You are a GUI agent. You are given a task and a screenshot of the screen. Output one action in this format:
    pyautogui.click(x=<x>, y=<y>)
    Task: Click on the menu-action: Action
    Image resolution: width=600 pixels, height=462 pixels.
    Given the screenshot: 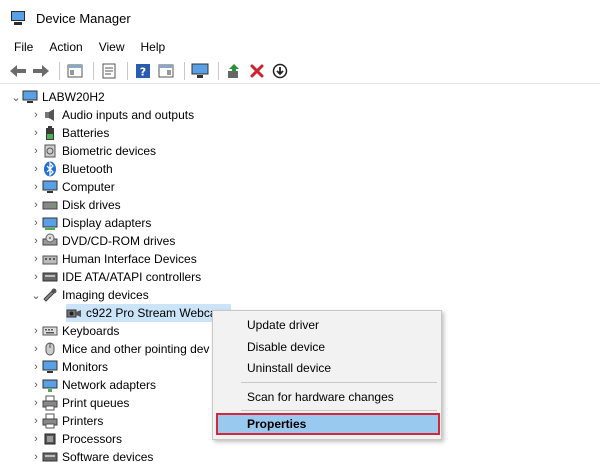 What is the action you would take?
    pyautogui.click(x=65, y=47)
    